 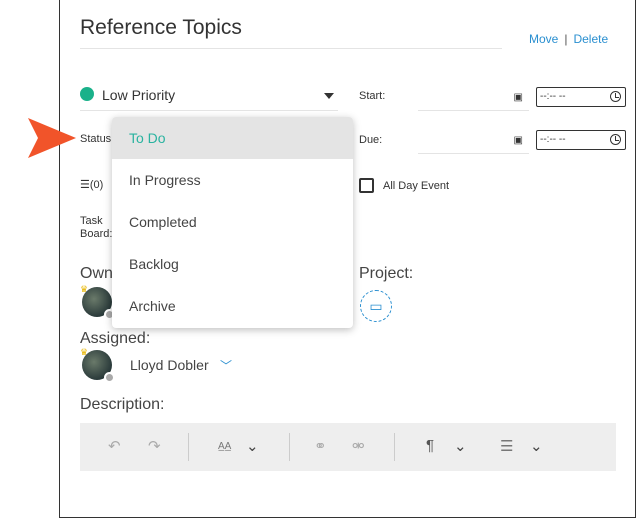 I want to click on comment-icon: ☰, so click(x=85, y=185).